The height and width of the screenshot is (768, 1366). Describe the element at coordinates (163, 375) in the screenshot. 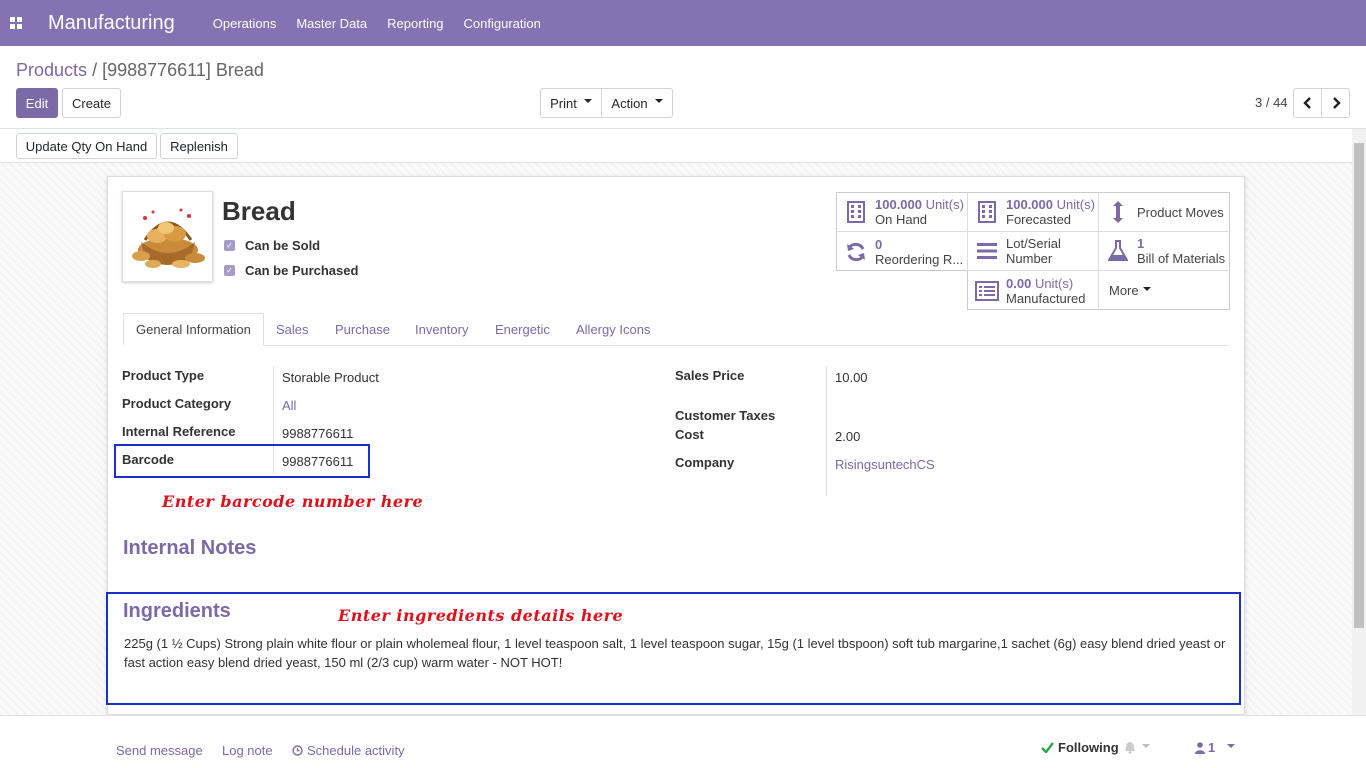

I see `product-type-label: Product Type` at that location.